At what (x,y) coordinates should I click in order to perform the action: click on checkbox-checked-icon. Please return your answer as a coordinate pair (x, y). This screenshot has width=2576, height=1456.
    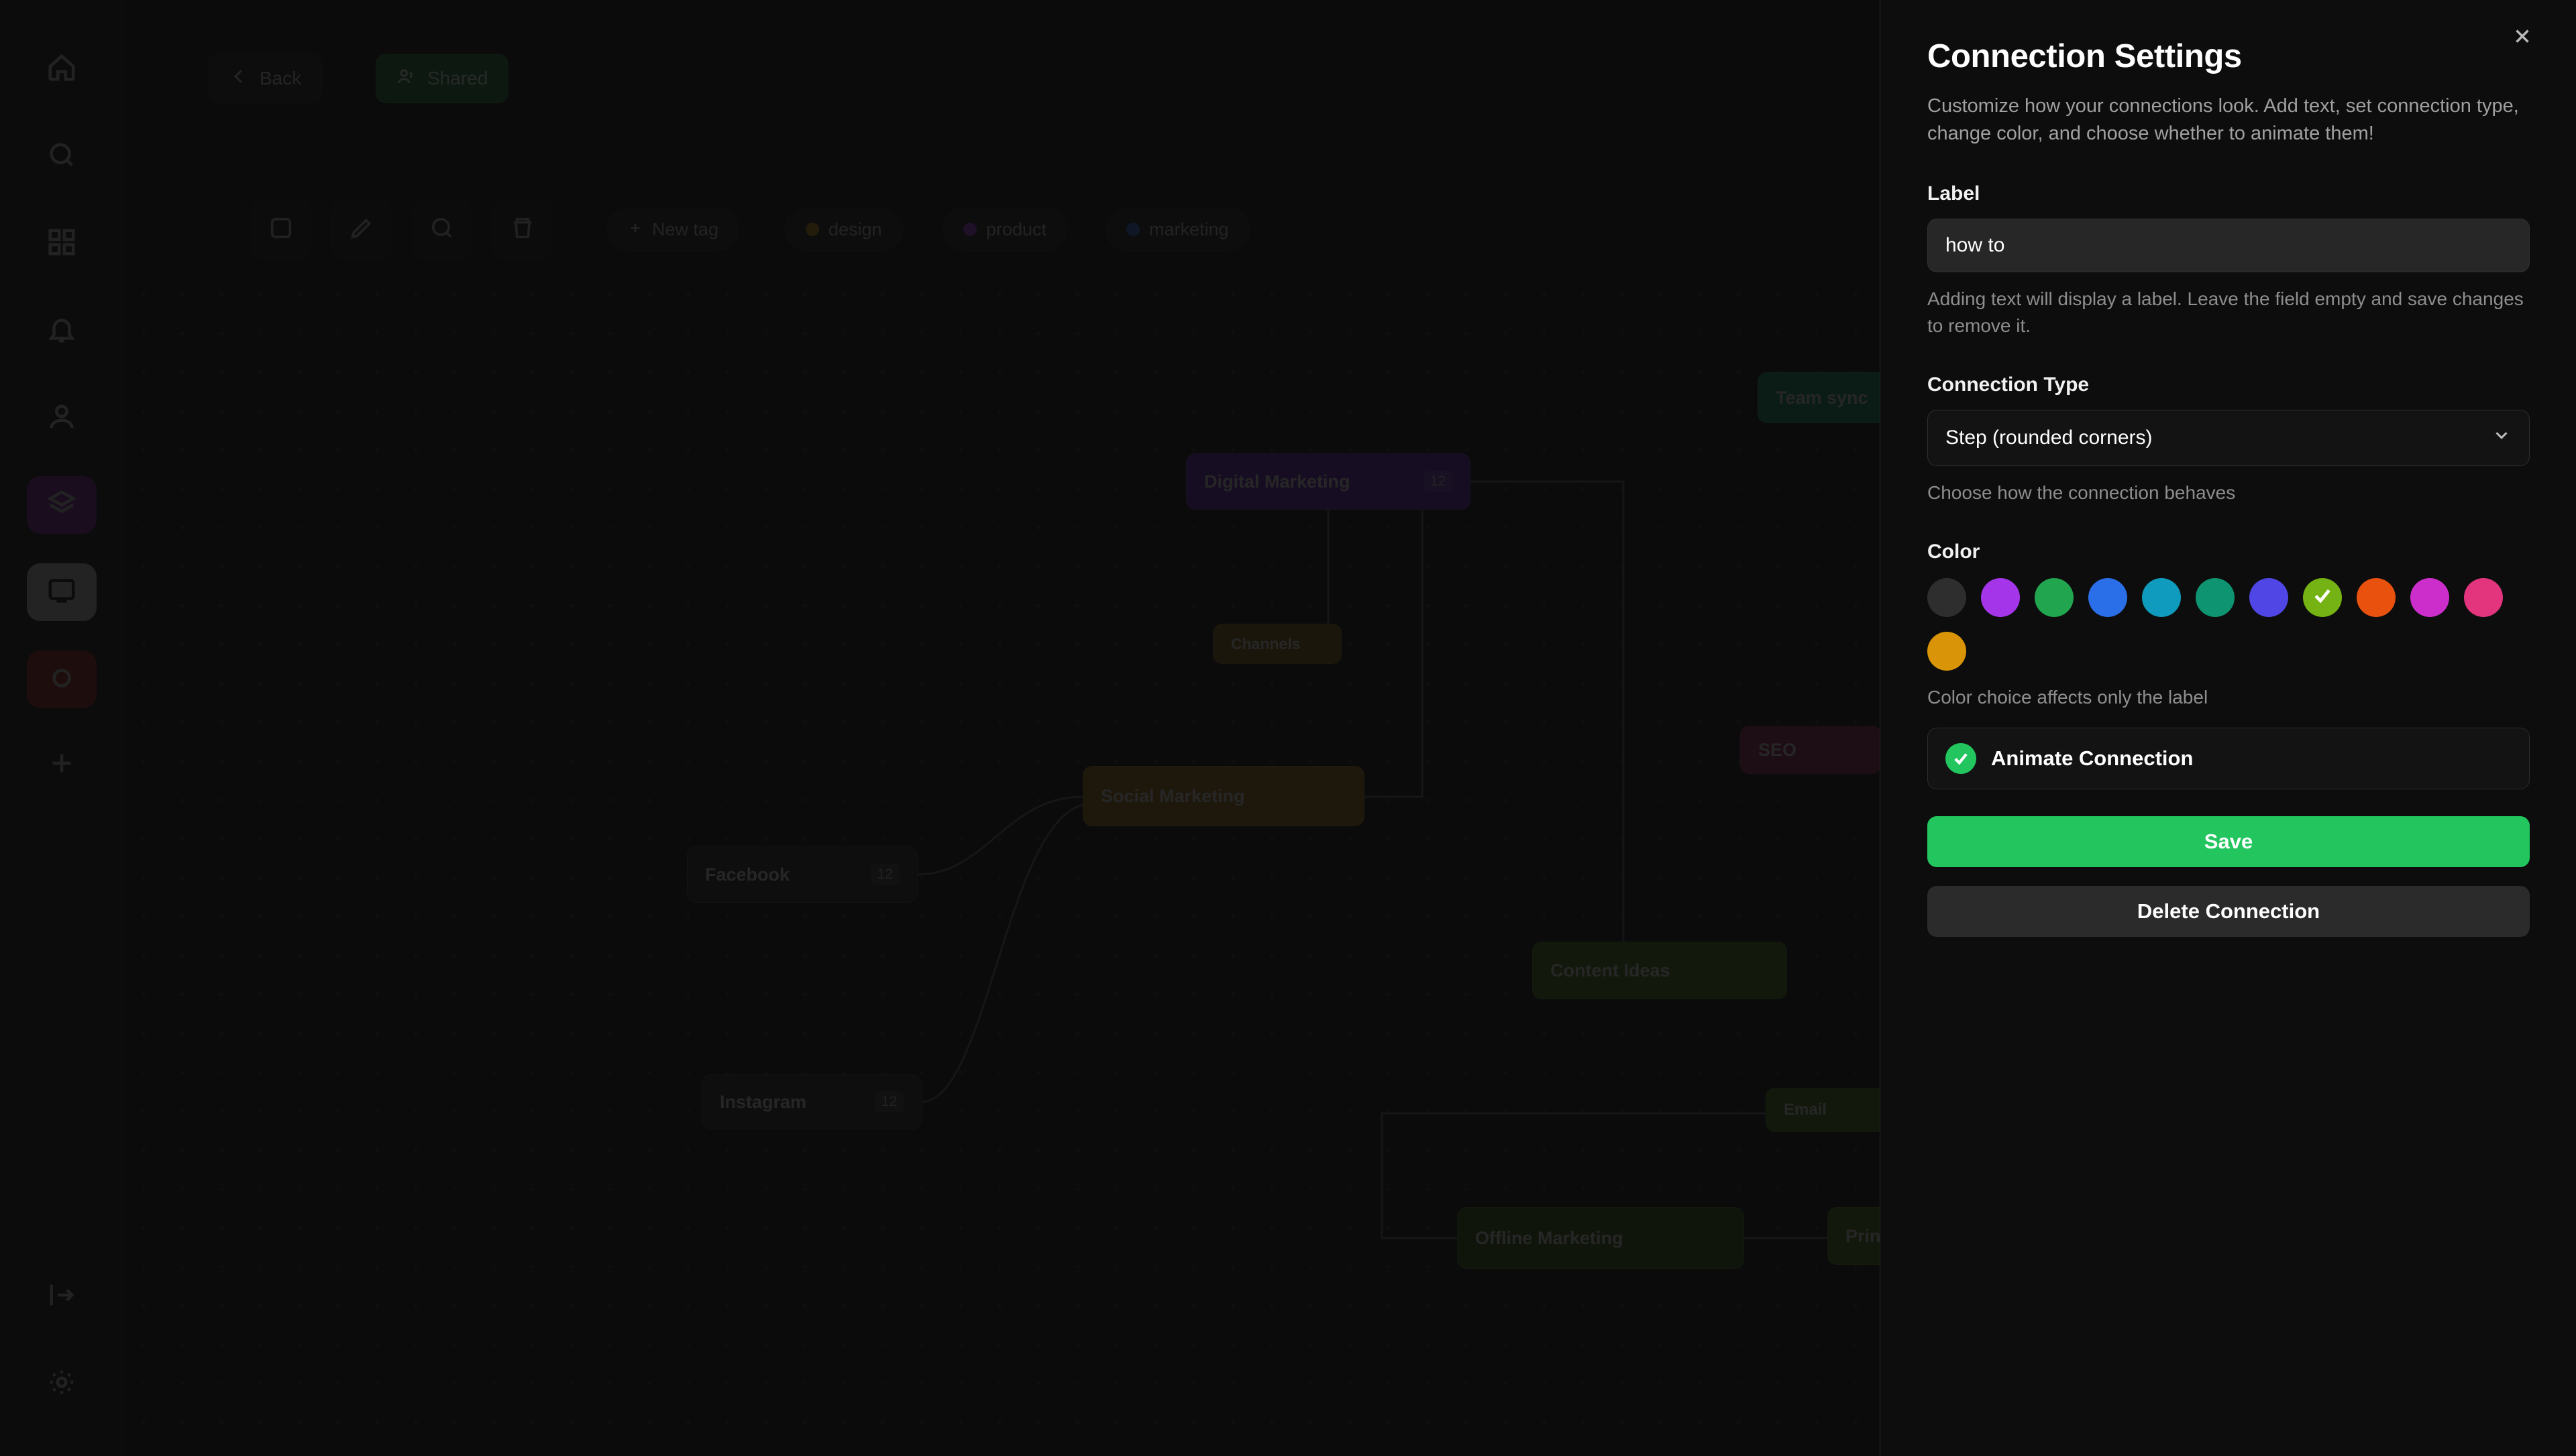
    Looking at the image, I should click on (1960, 759).